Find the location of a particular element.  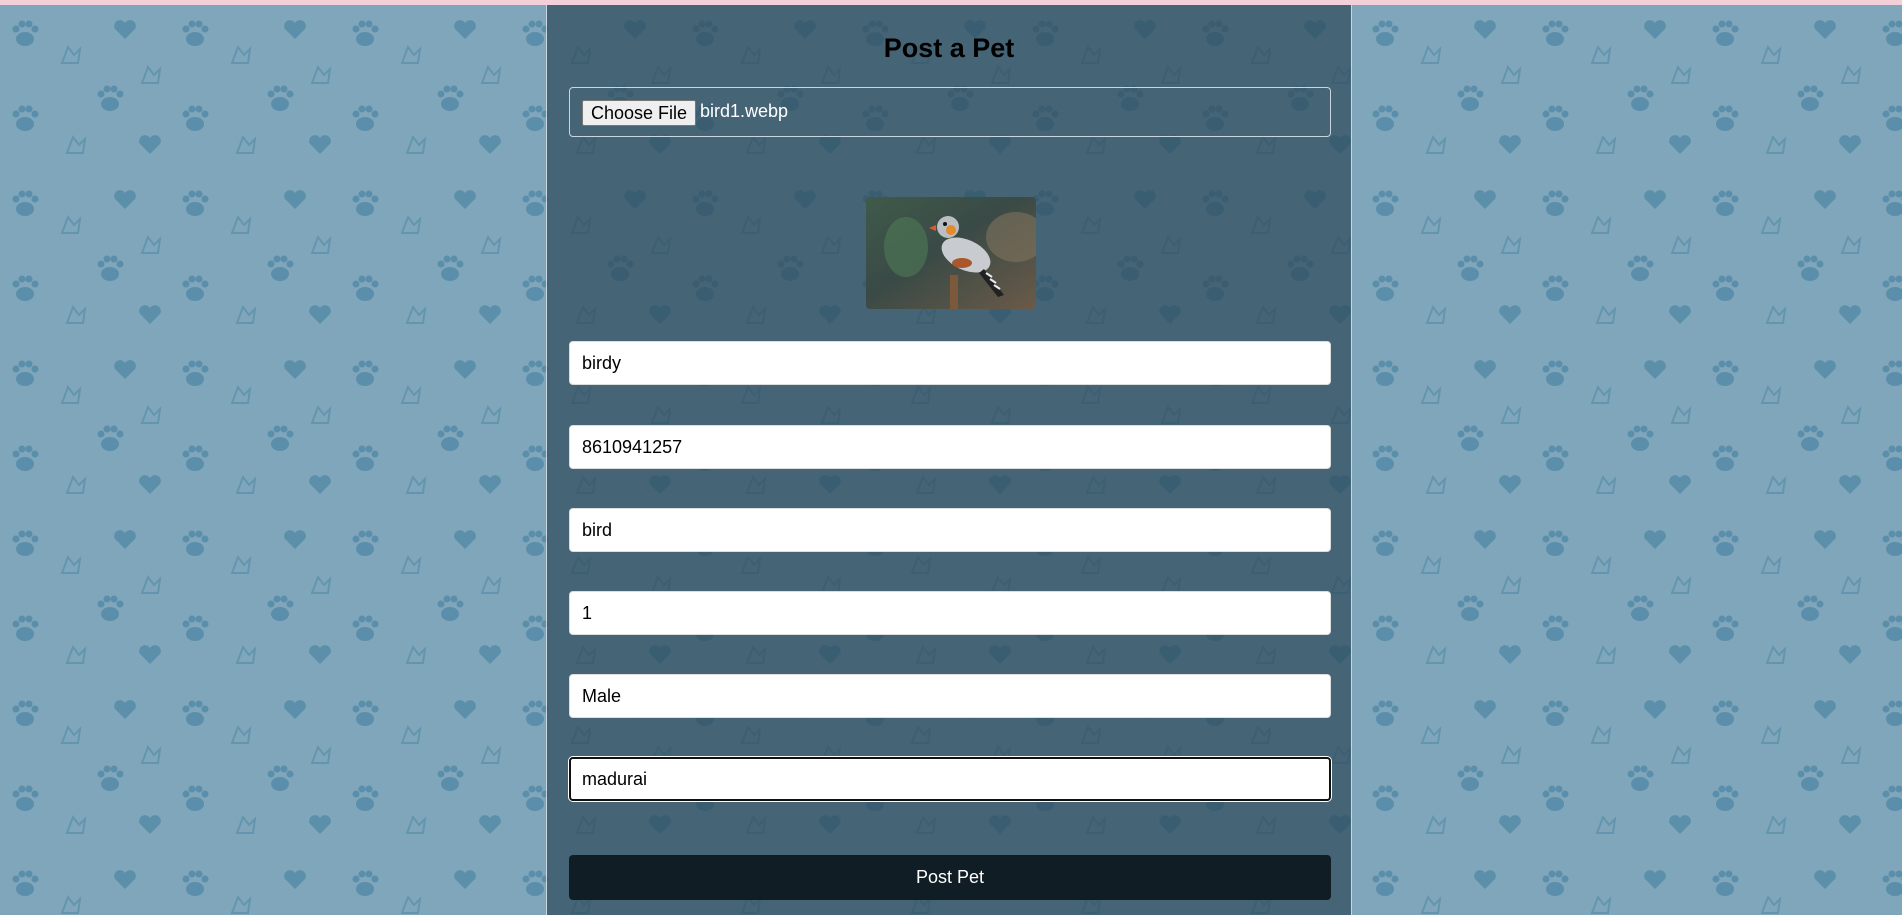

post-pet-button: Post Pet is located at coordinates (950, 877).